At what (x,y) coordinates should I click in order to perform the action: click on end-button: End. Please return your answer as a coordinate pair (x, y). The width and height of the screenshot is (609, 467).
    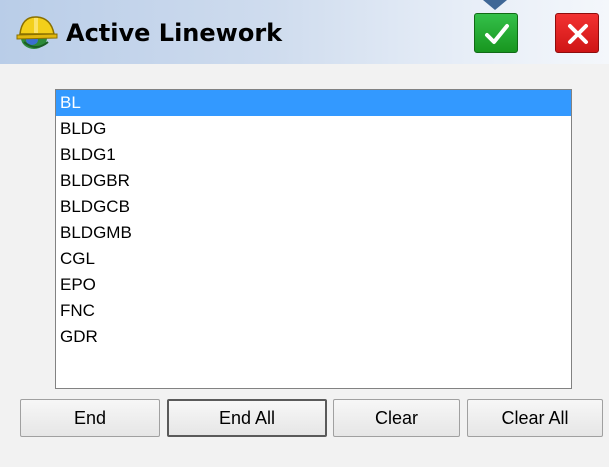
    Looking at the image, I should click on (90, 418).